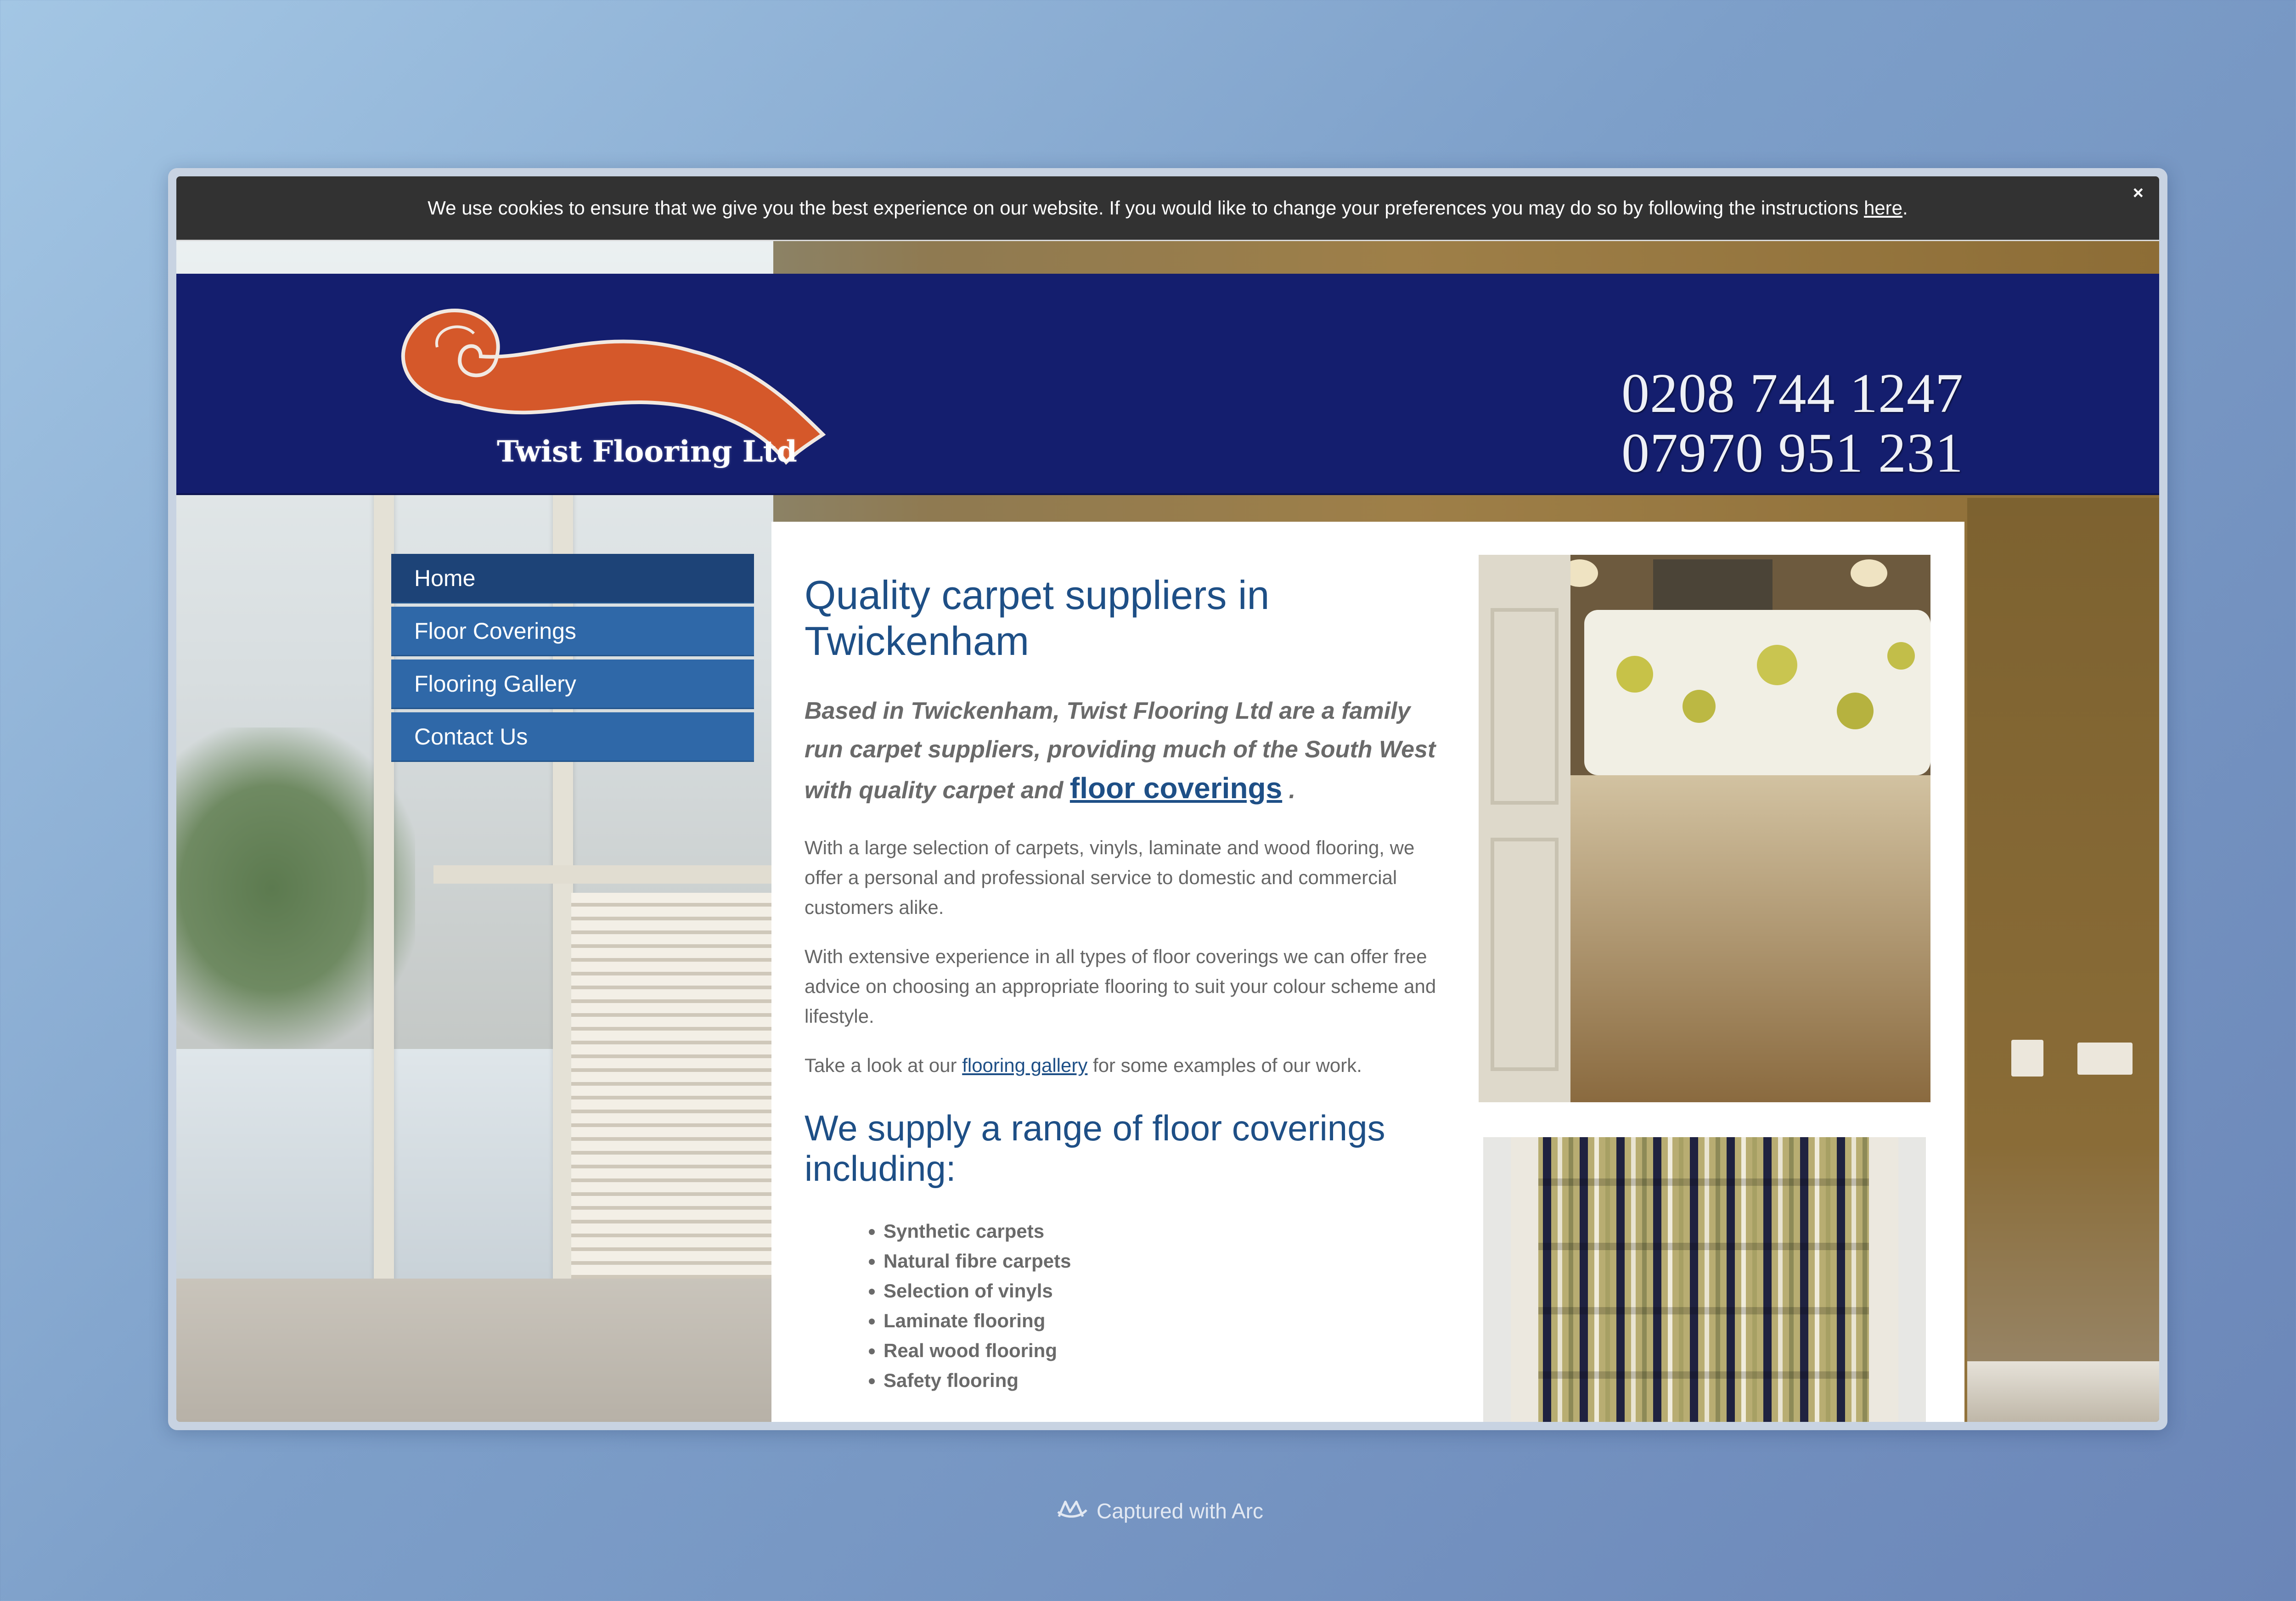  Describe the element at coordinates (1161, 1380) in the screenshot. I see `list-item: Safety flooring` at that location.